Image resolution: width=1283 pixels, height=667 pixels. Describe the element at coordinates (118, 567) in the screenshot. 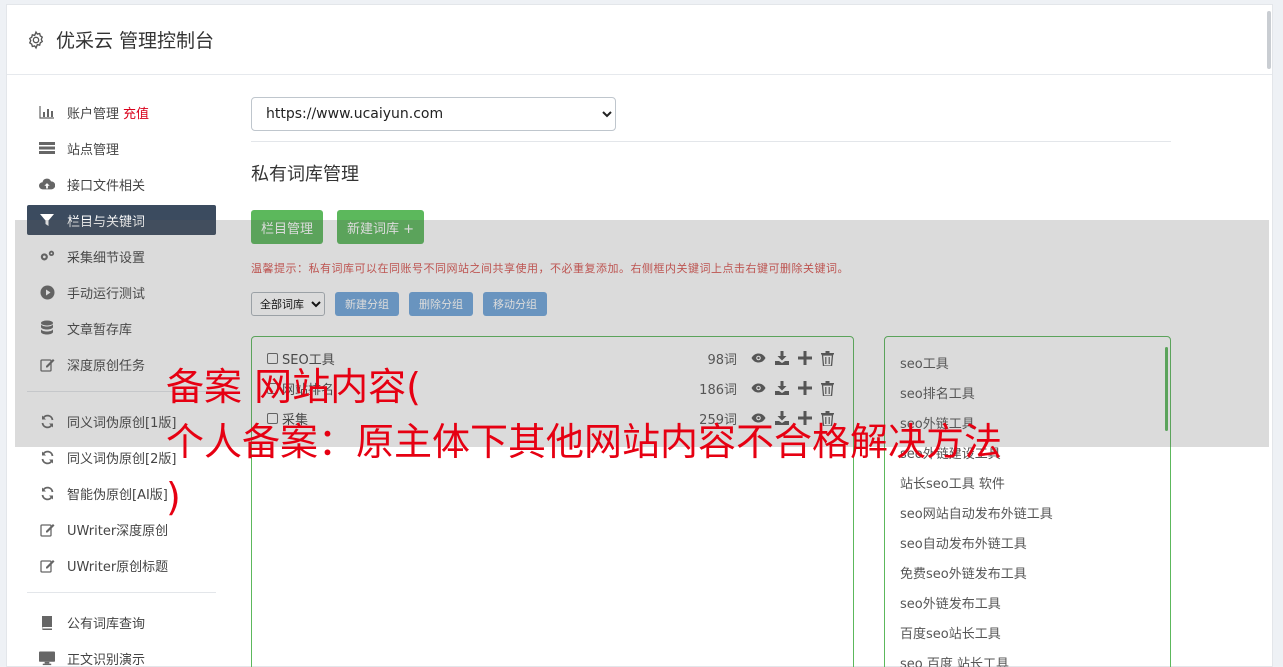

I see `sidebar-item-label: UWriter原创标题` at that location.